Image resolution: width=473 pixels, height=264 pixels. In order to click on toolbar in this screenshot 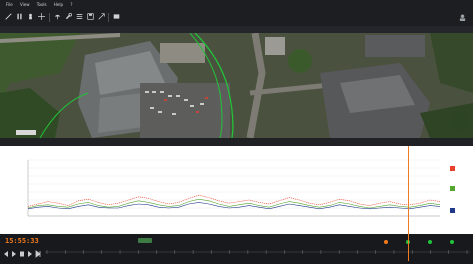, I will do `click(236, 17)`.